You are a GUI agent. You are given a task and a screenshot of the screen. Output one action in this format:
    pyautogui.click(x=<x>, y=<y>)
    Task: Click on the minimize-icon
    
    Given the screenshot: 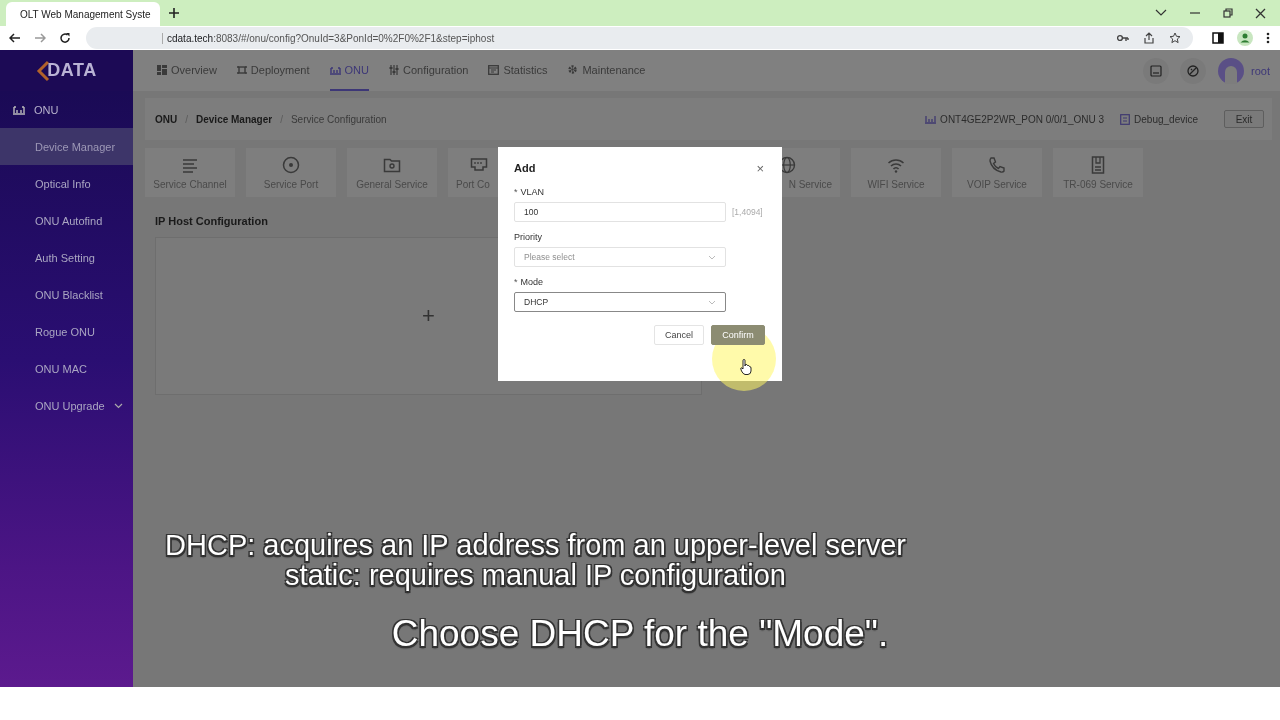 What is the action you would take?
    pyautogui.click(x=1195, y=13)
    